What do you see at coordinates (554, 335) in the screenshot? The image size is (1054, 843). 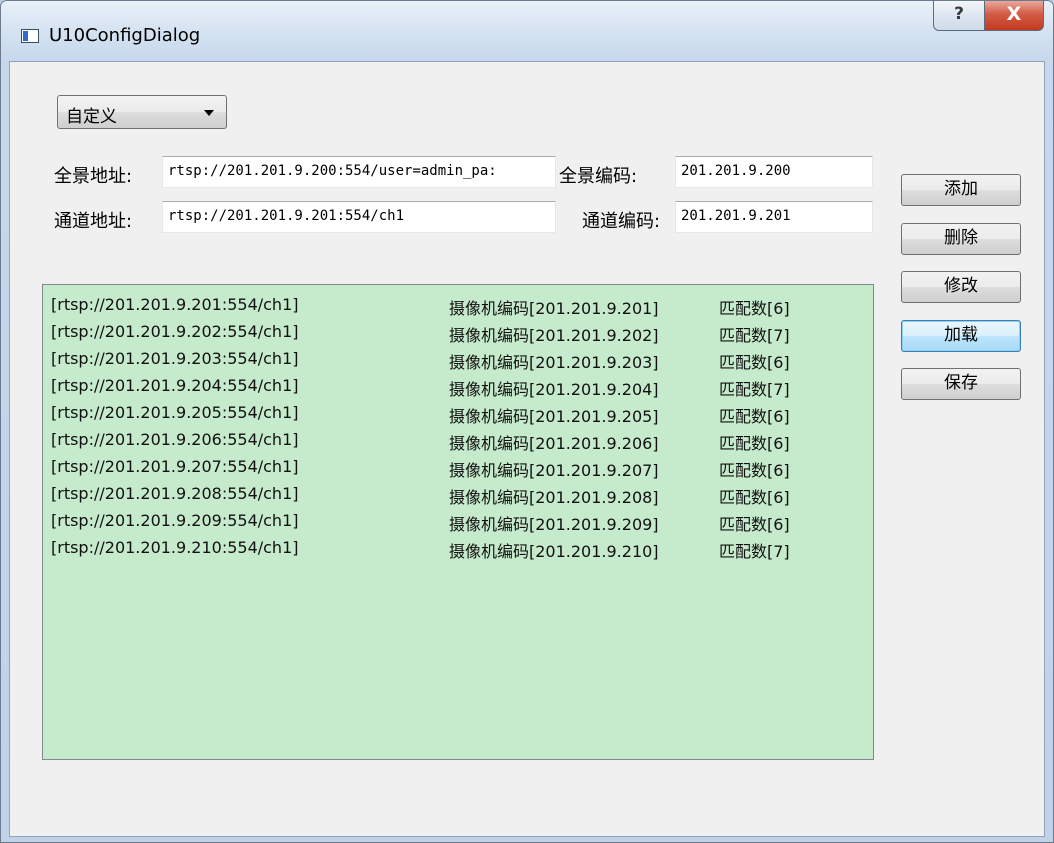 I see `list-item-code: 摄像机编码[201.201.9.202]` at bounding box center [554, 335].